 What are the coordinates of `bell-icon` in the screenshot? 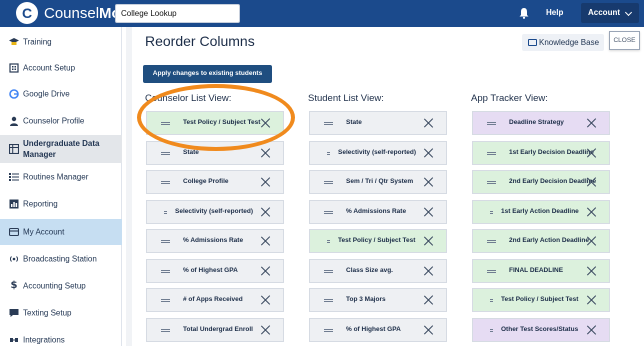 It's located at (524, 13).